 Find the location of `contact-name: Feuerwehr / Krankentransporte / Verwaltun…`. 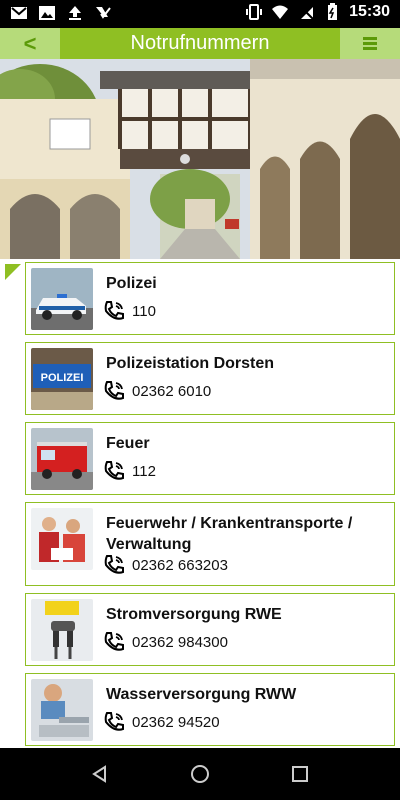

contact-name: Feuerwehr / Krankentransporte / Verwaltun… is located at coordinates (229, 534).